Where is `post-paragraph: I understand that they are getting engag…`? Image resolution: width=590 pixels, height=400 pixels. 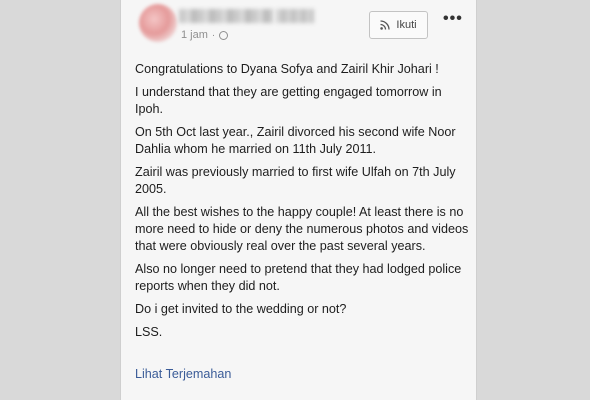 post-paragraph: I understand that they are getting engag… is located at coordinates (288, 100).